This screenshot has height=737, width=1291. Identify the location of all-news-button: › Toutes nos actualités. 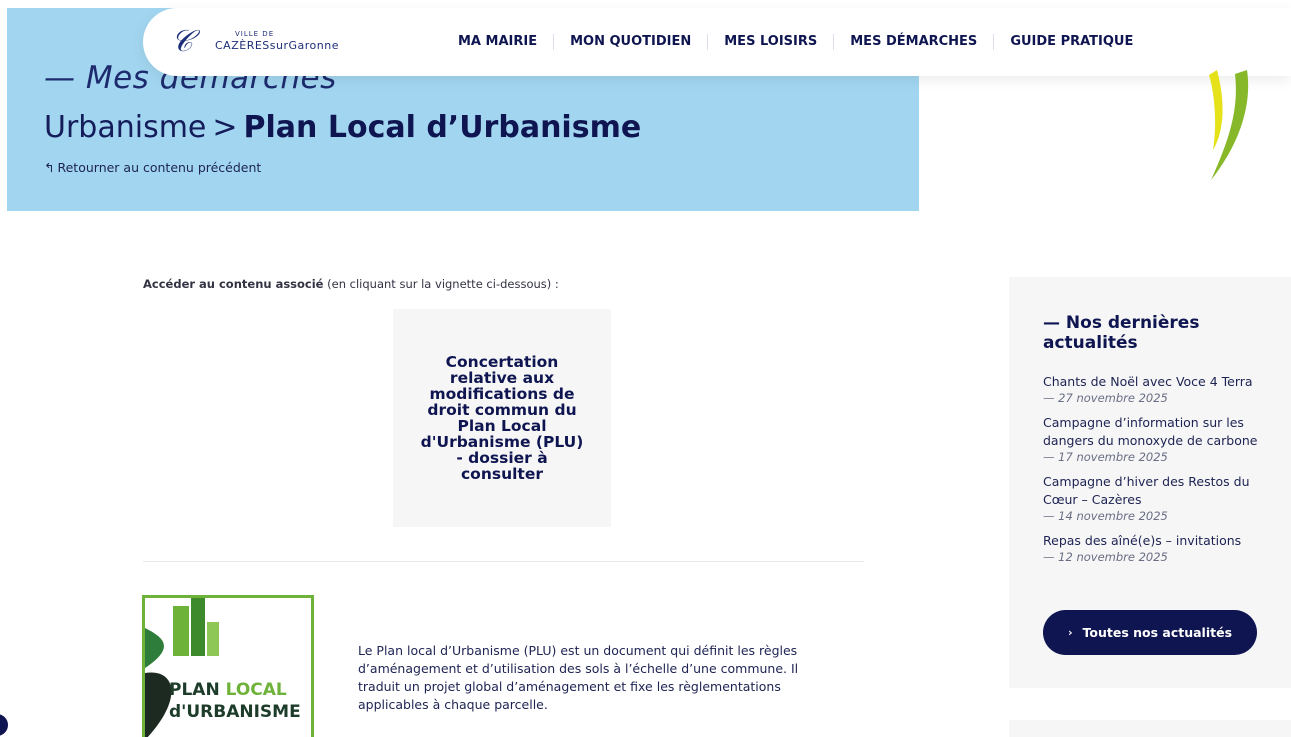
(1150, 632).